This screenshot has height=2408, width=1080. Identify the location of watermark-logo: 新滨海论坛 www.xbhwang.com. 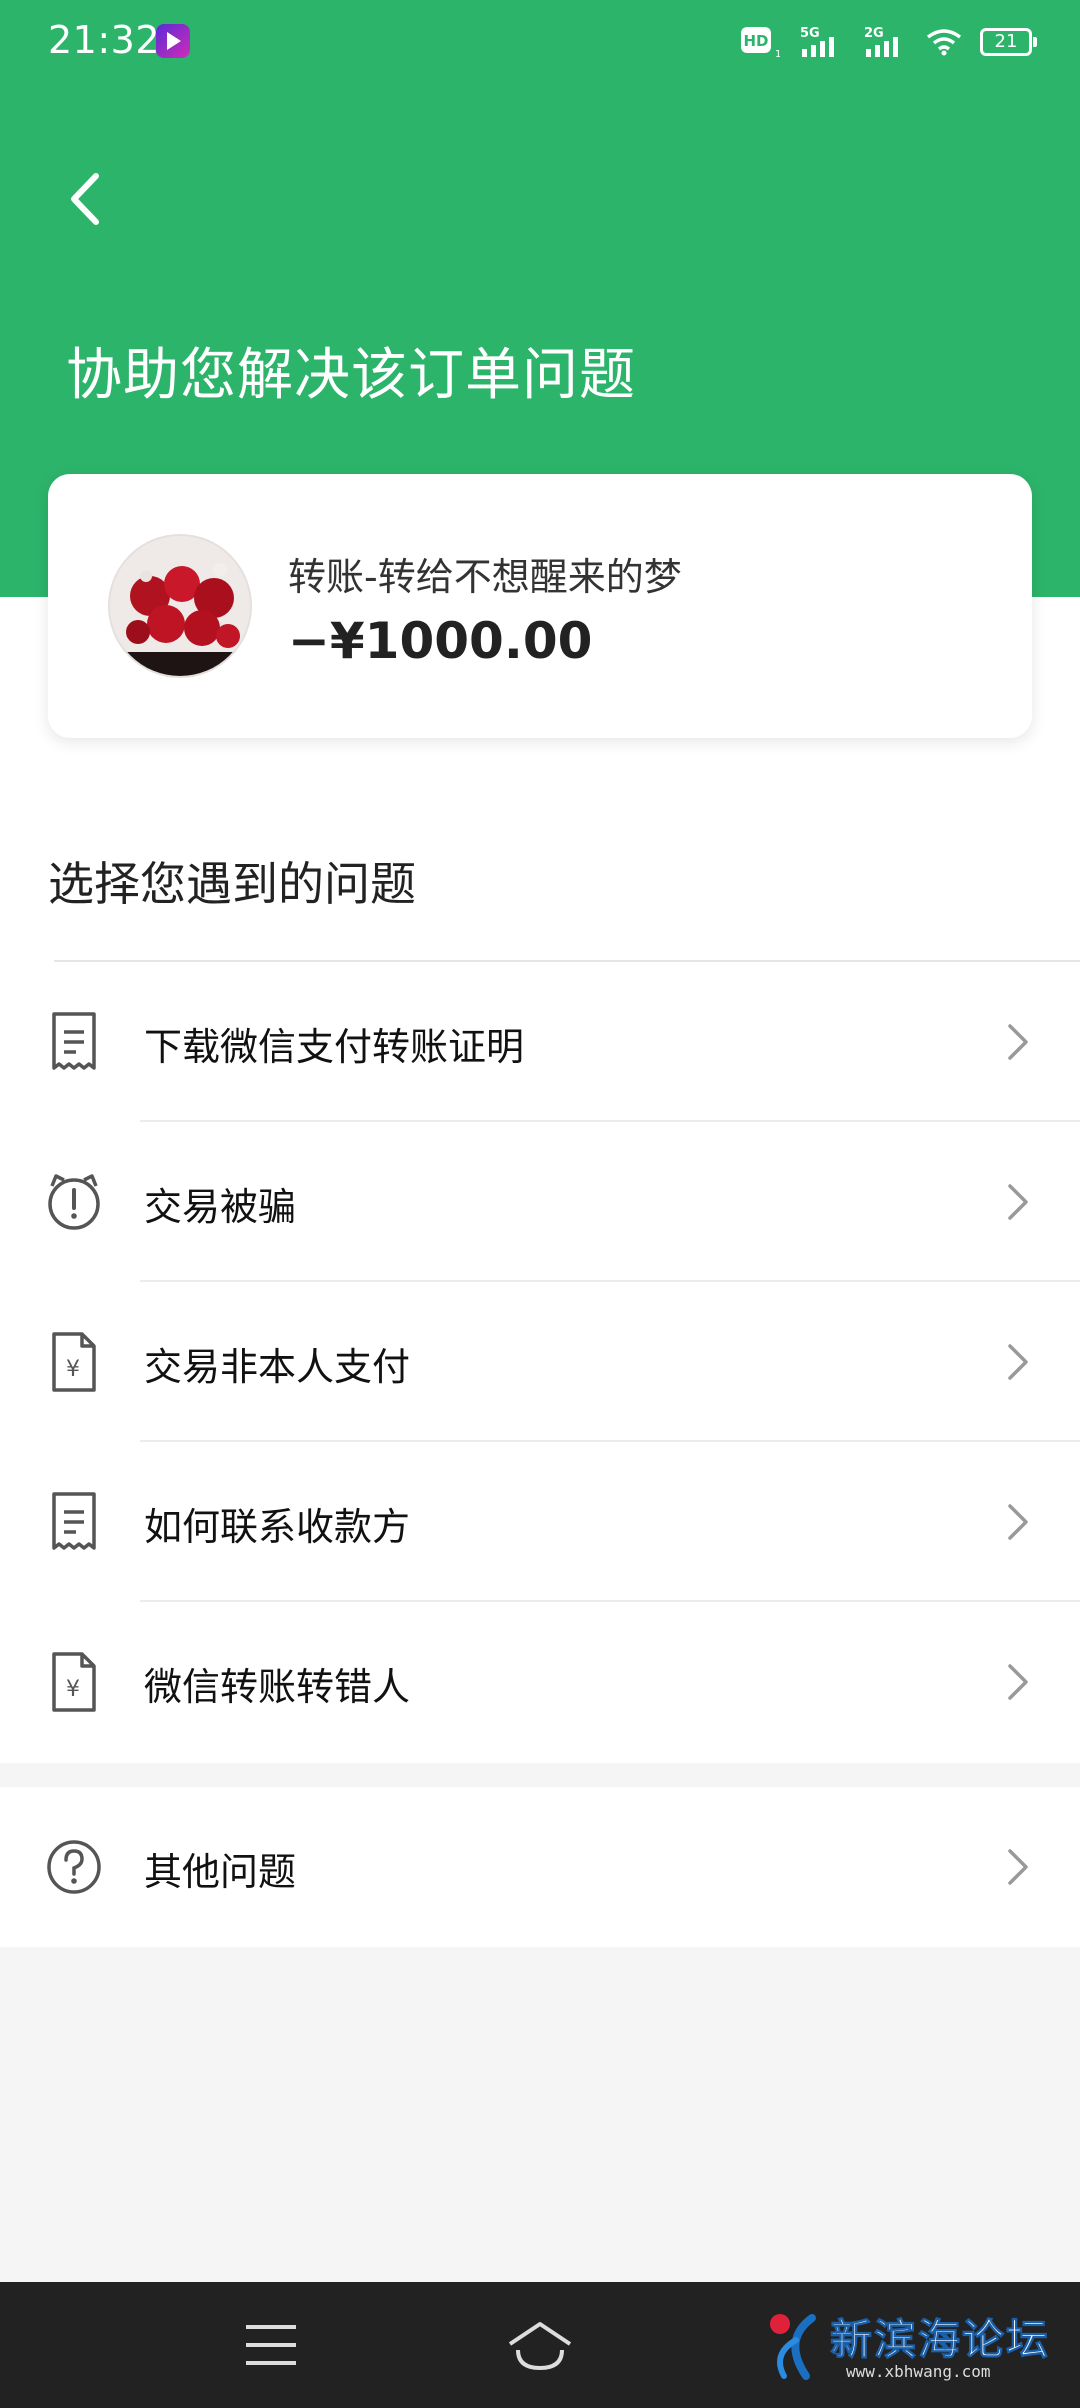
(914, 2347).